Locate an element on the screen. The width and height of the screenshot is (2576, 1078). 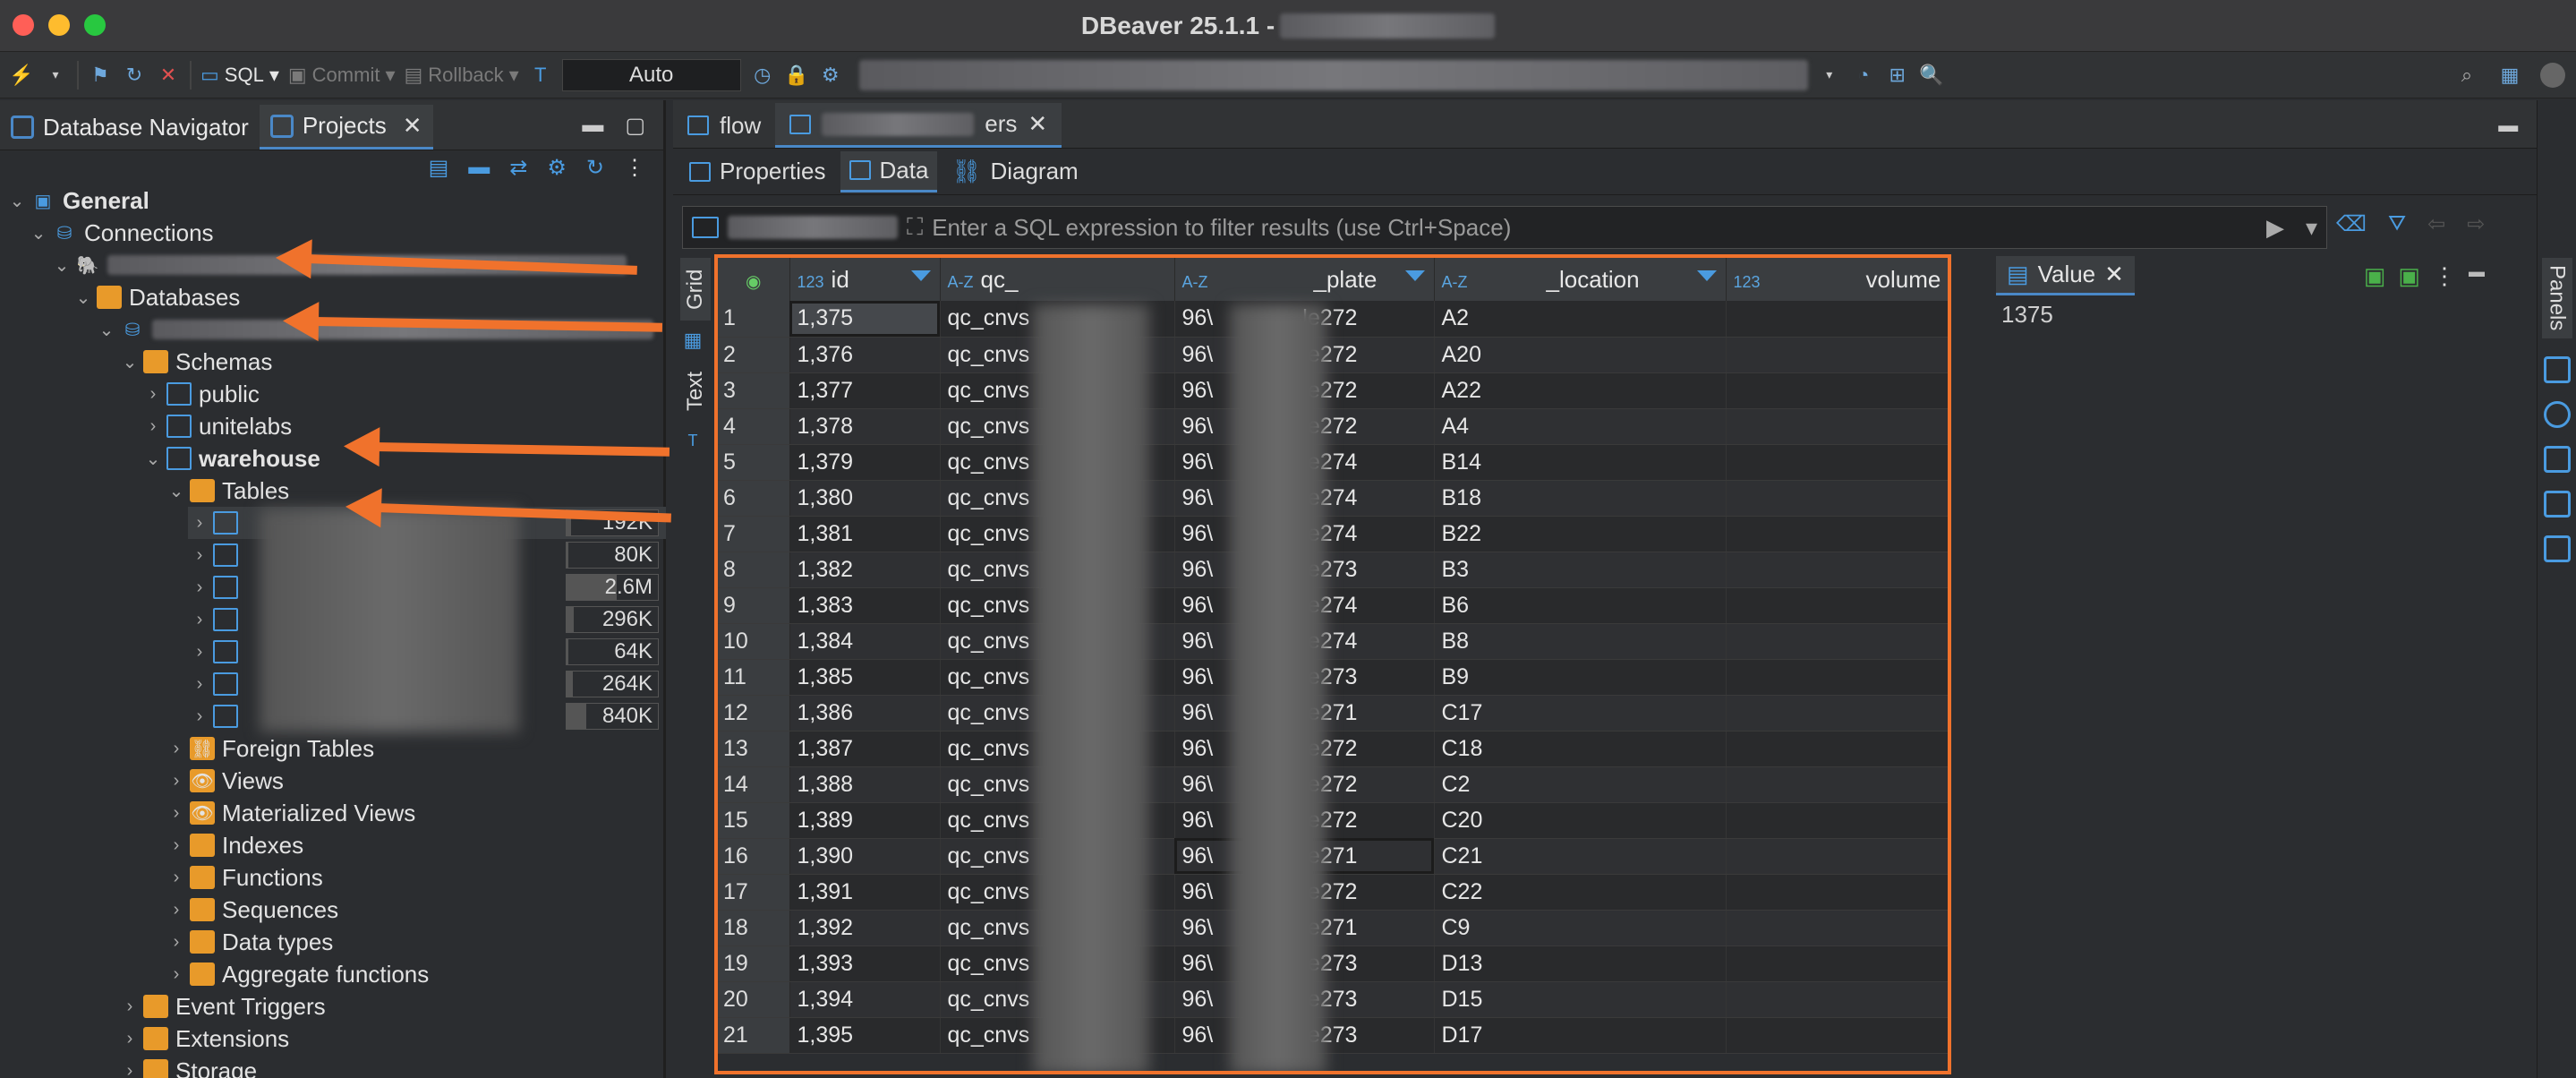
table-row: 11 1,385 qc_cnvs 96\ le273 B9 is located at coordinates (1333, 677).